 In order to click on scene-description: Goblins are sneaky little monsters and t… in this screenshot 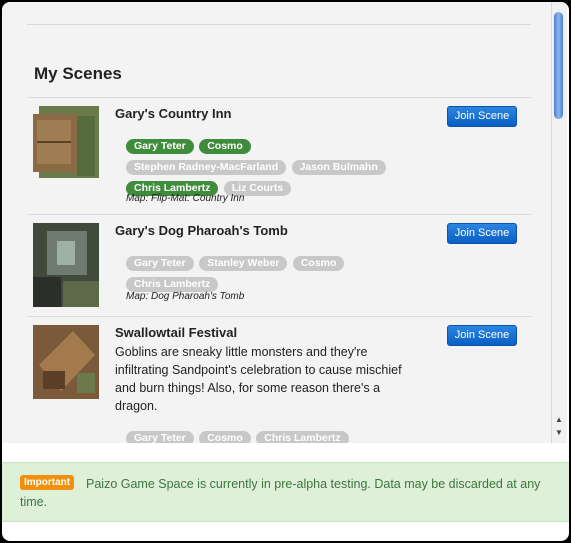, I will do `click(258, 379)`.